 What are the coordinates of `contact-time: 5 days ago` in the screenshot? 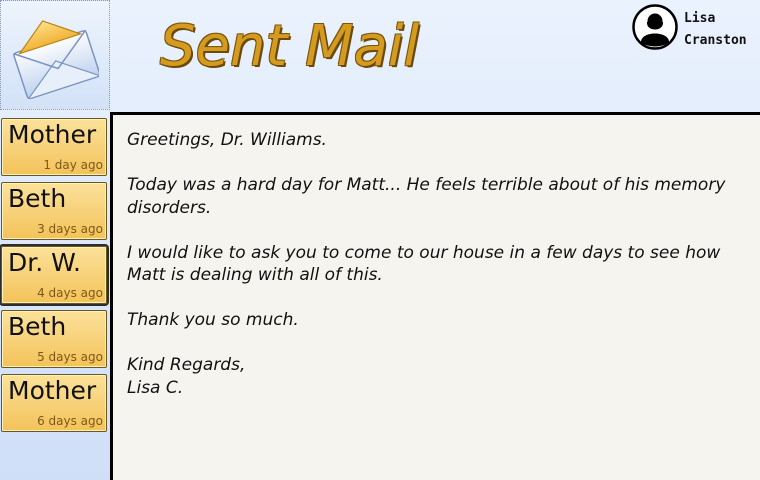 It's located at (70, 357).